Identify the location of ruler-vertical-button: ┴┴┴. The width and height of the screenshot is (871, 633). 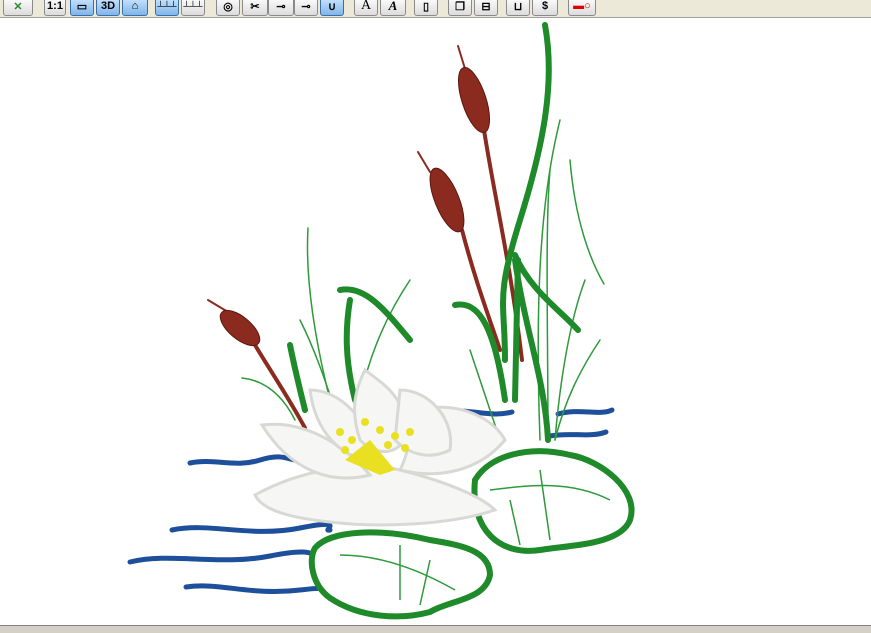
(193, 8).